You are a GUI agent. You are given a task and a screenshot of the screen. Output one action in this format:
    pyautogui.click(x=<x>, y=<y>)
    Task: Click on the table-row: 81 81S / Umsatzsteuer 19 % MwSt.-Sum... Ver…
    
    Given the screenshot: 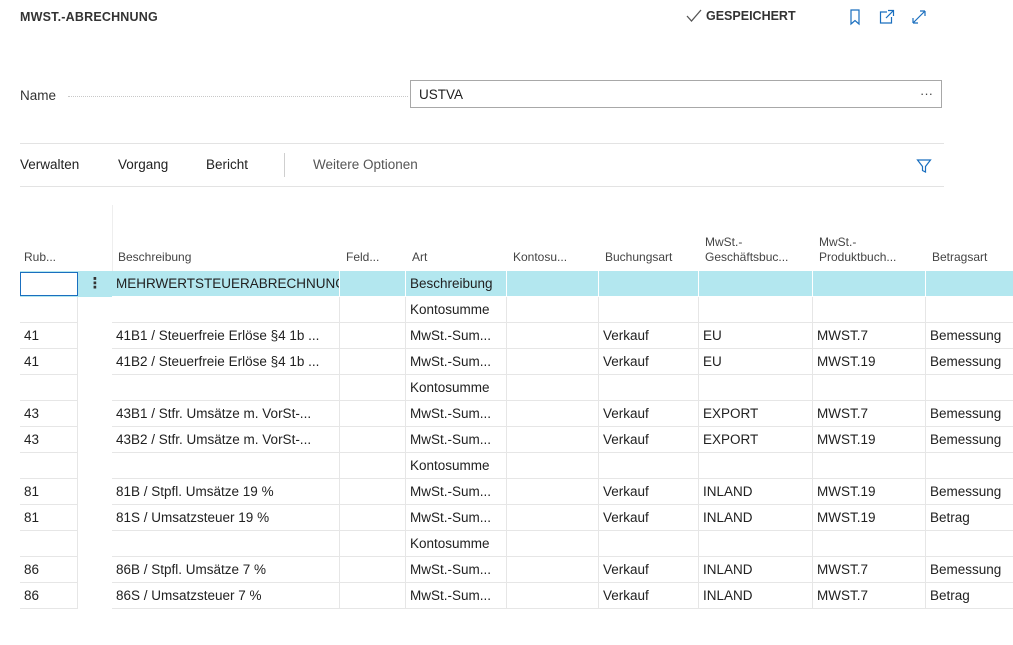 What is the action you would take?
    pyautogui.click(x=516, y=518)
    